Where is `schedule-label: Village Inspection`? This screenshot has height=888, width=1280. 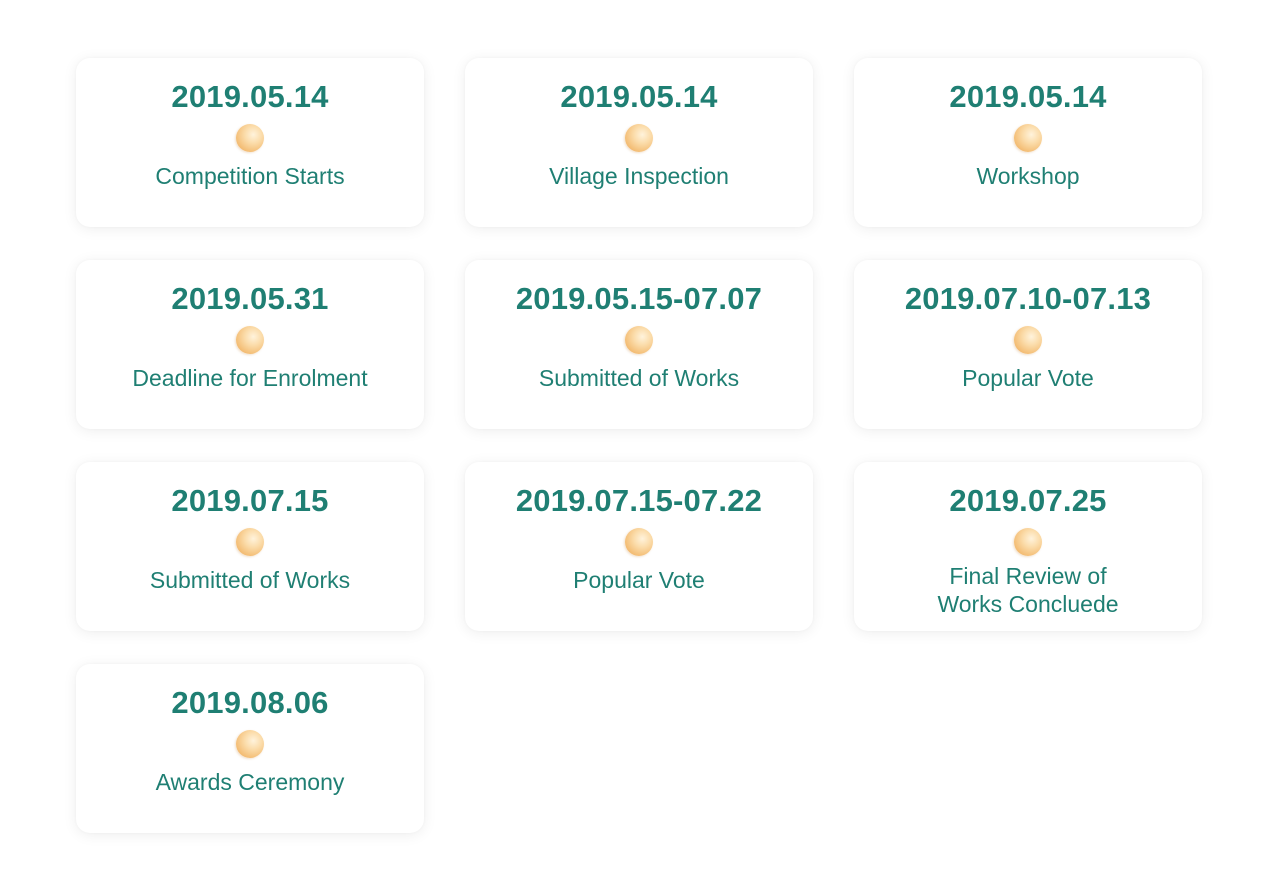 schedule-label: Village Inspection is located at coordinates (639, 176).